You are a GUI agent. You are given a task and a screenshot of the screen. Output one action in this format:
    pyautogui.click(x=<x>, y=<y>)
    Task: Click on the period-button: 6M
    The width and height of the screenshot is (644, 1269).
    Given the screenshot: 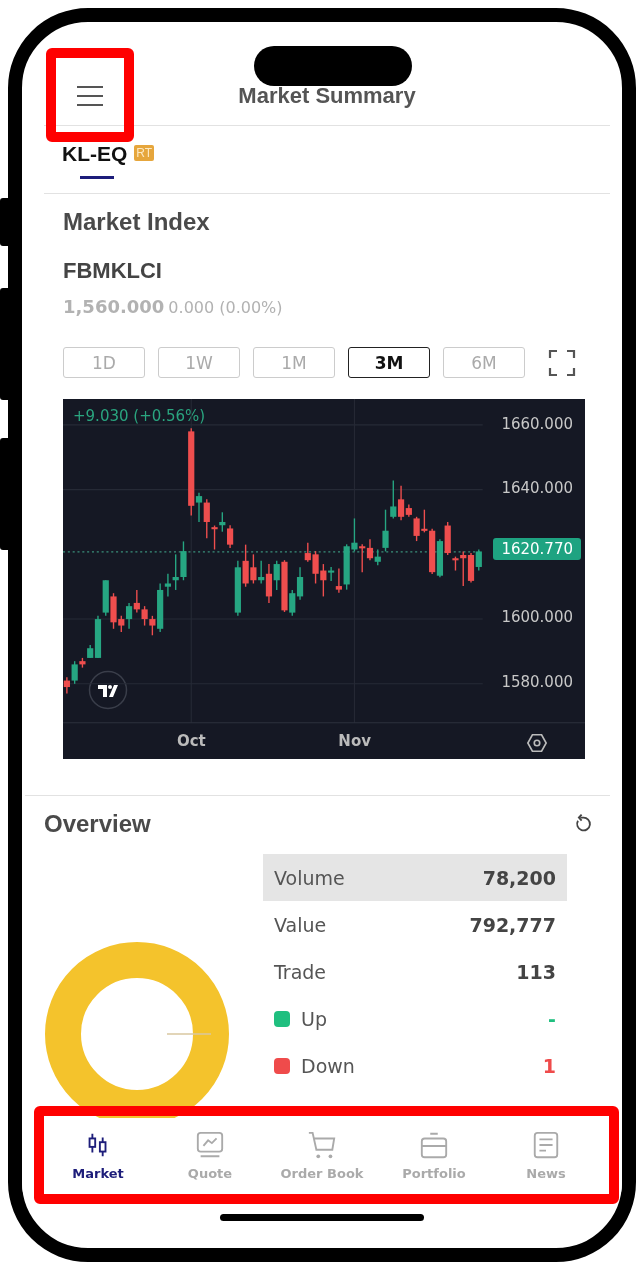 What is the action you would take?
    pyautogui.click(x=484, y=362)
    